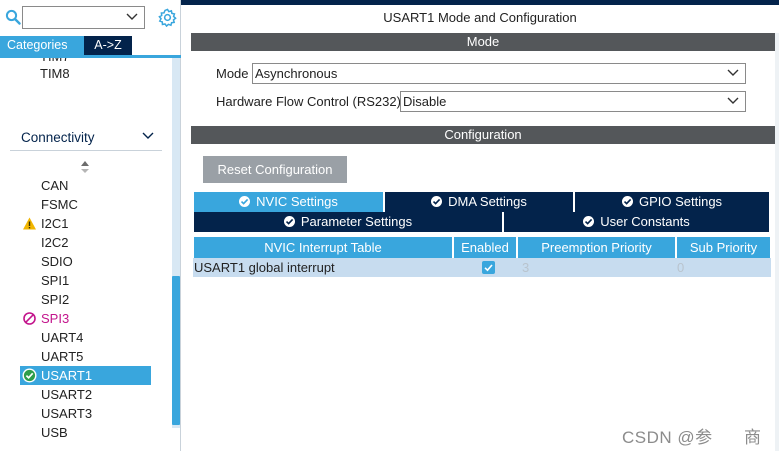  Describe the element at coordinates (485, 247) in the screenshot. I see `column-header: Enabled` at that location.